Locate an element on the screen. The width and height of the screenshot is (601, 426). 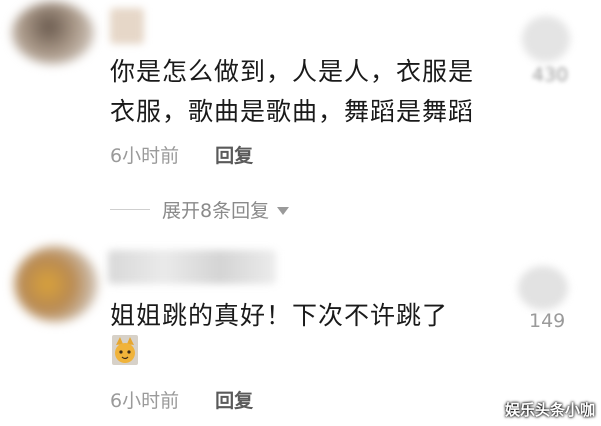
comment-line: 衣服，歌曲是歌曲，舞蹈是舞蹈 is located at coordinates (292, 111).